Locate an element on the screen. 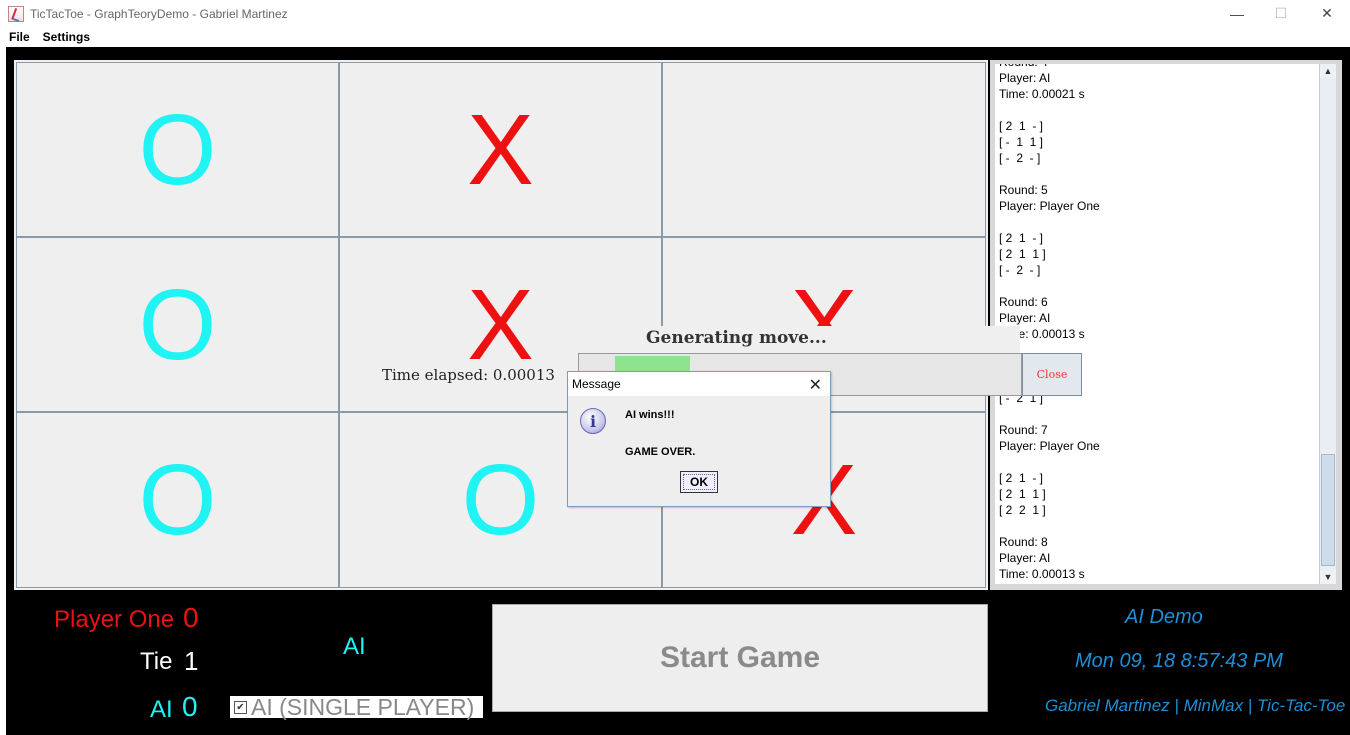 Image resolution: width=1350 pixels, height=735 pixels. board-cell-4: O is located at coordinates (177, 324).